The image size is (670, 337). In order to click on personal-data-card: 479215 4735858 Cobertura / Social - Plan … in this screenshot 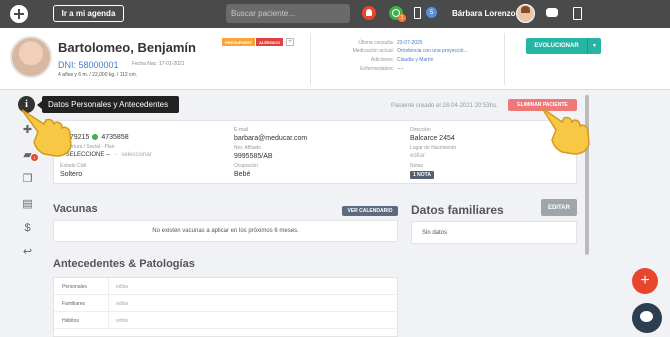, I will do `click(315, 152)`.